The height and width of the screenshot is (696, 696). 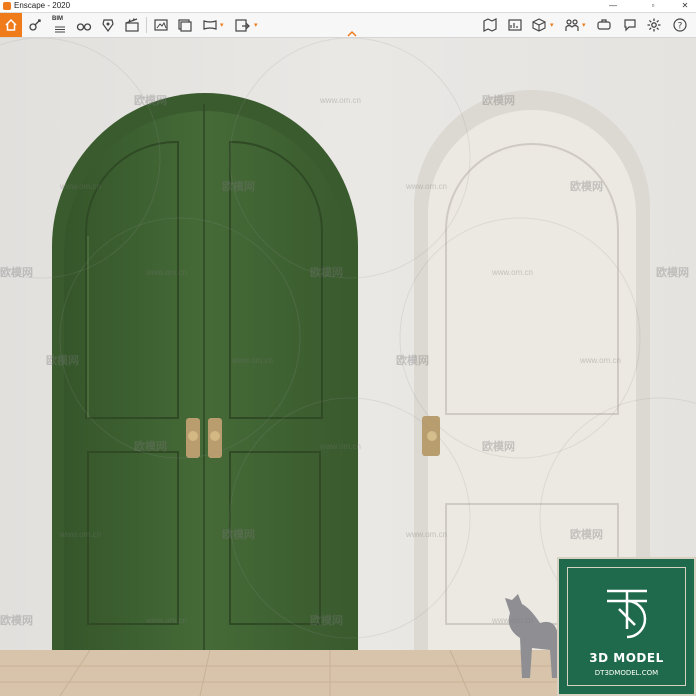 I want to click on asset-library-icon, so click(x=108, y=26).